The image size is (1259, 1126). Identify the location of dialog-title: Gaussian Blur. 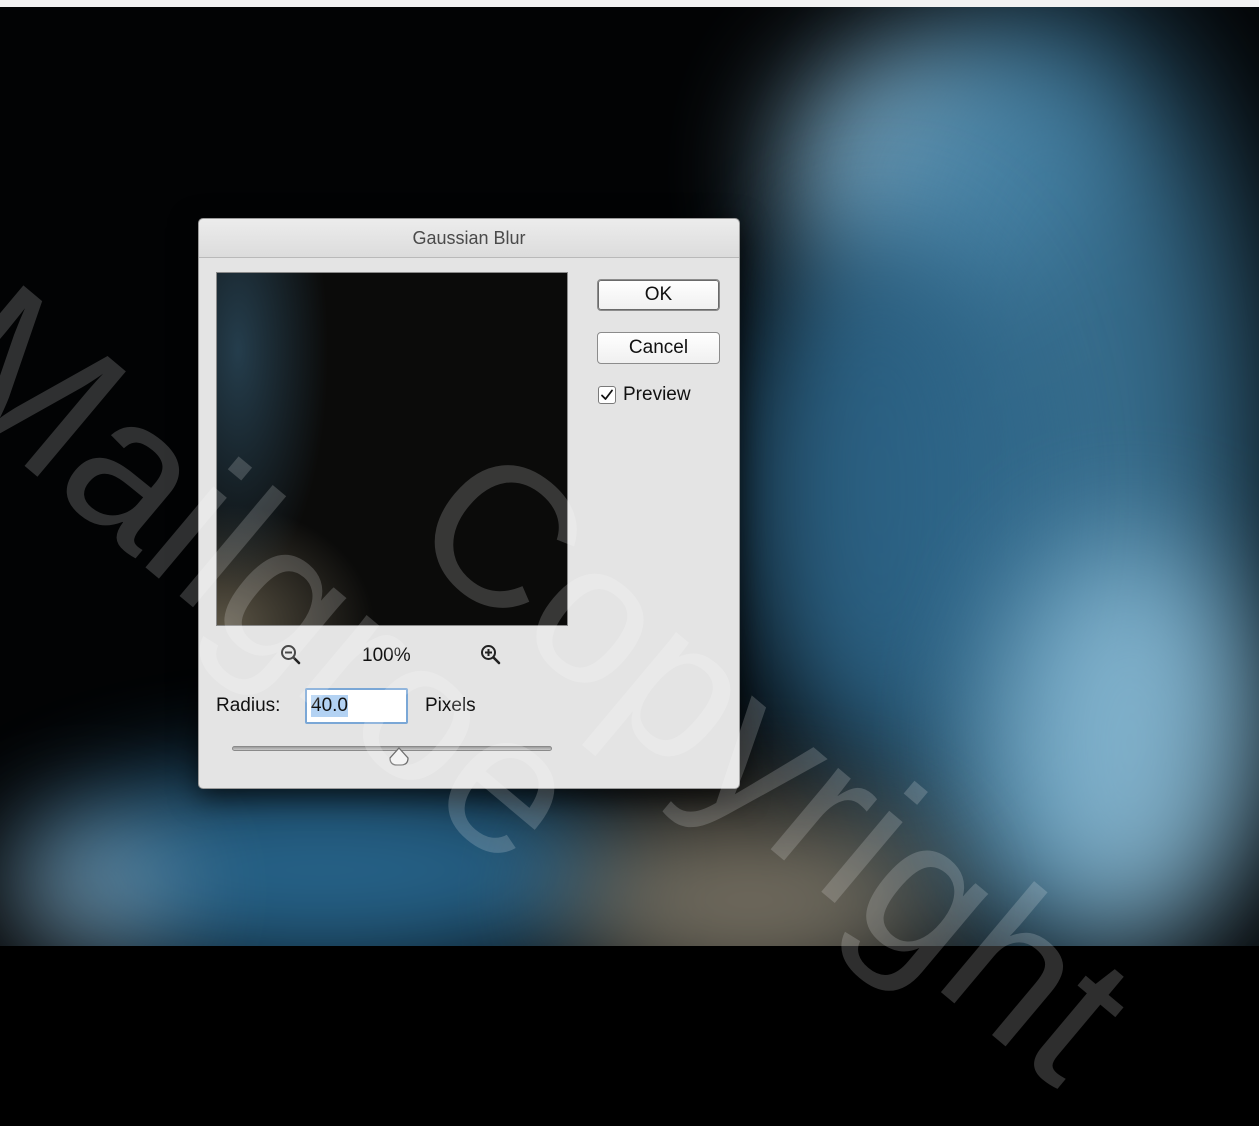
(469, 237).